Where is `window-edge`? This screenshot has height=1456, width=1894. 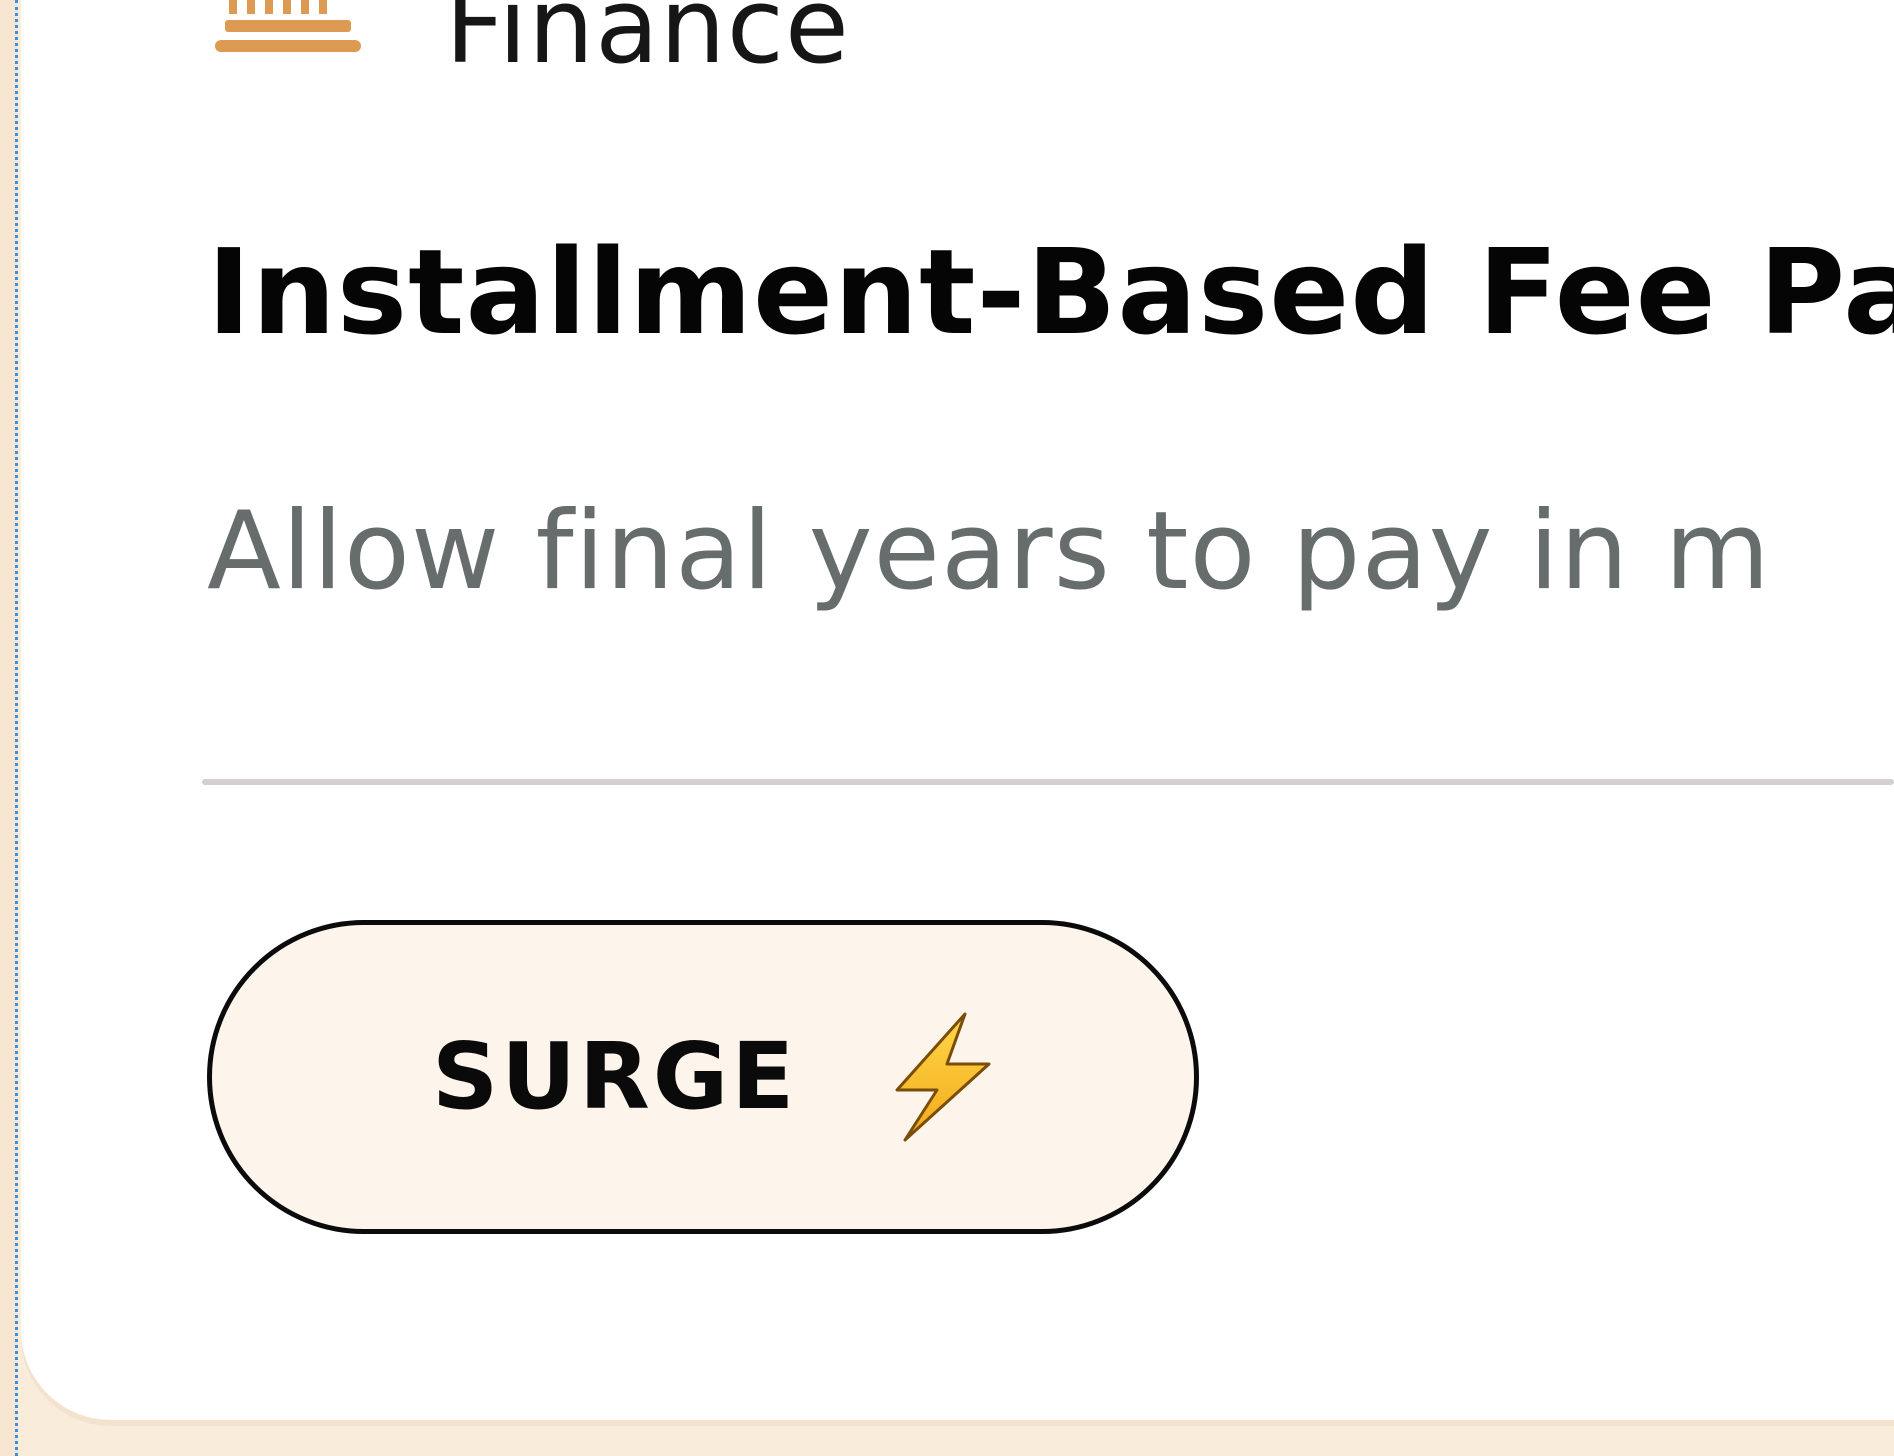 window-edge is located at coordinates (9, 728).